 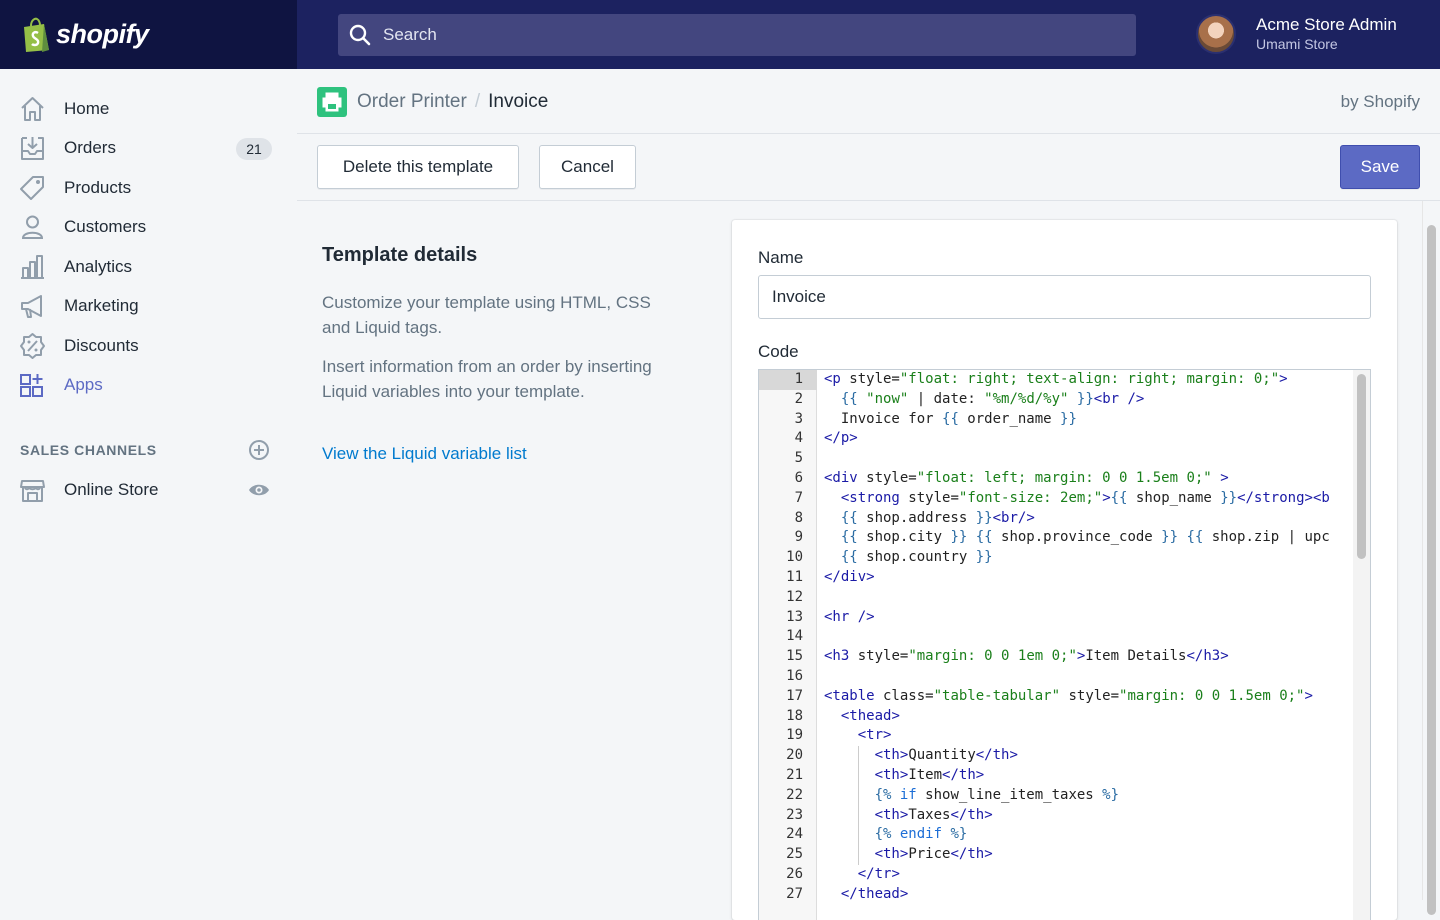 What do you see at coordinates (1055, 816) in the screenshot?
I see `code-line: 23 <th>Taxes</th>` at bounding box center [1055, 816].